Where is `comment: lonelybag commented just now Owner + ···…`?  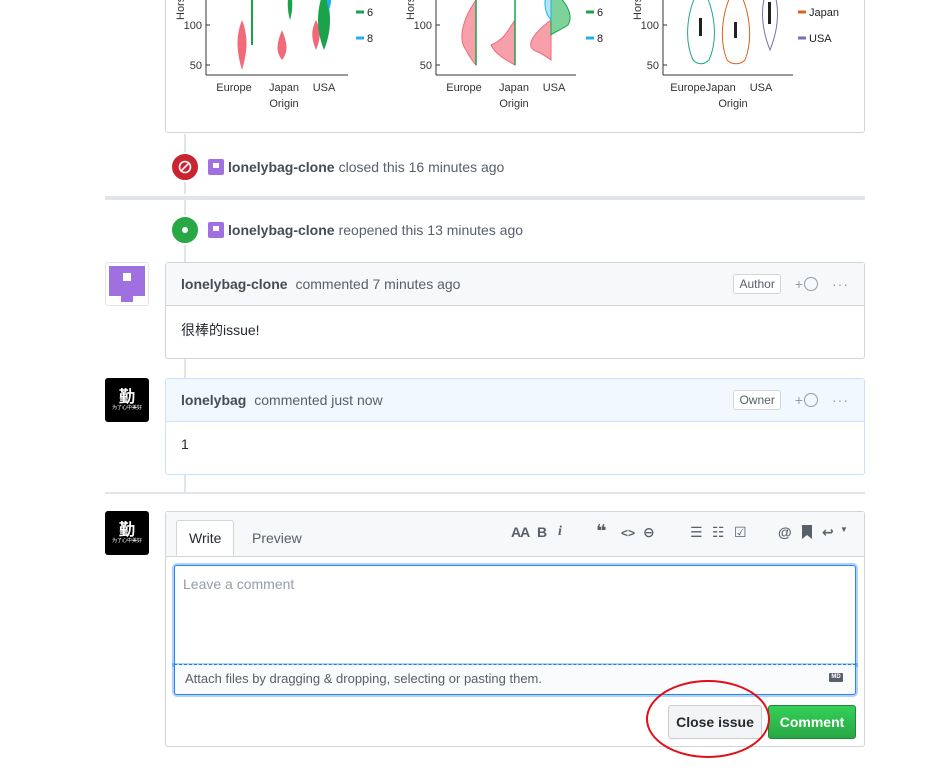
comment: lonelybag commented just now Owner + ···… is located at coordinates (515, 426).